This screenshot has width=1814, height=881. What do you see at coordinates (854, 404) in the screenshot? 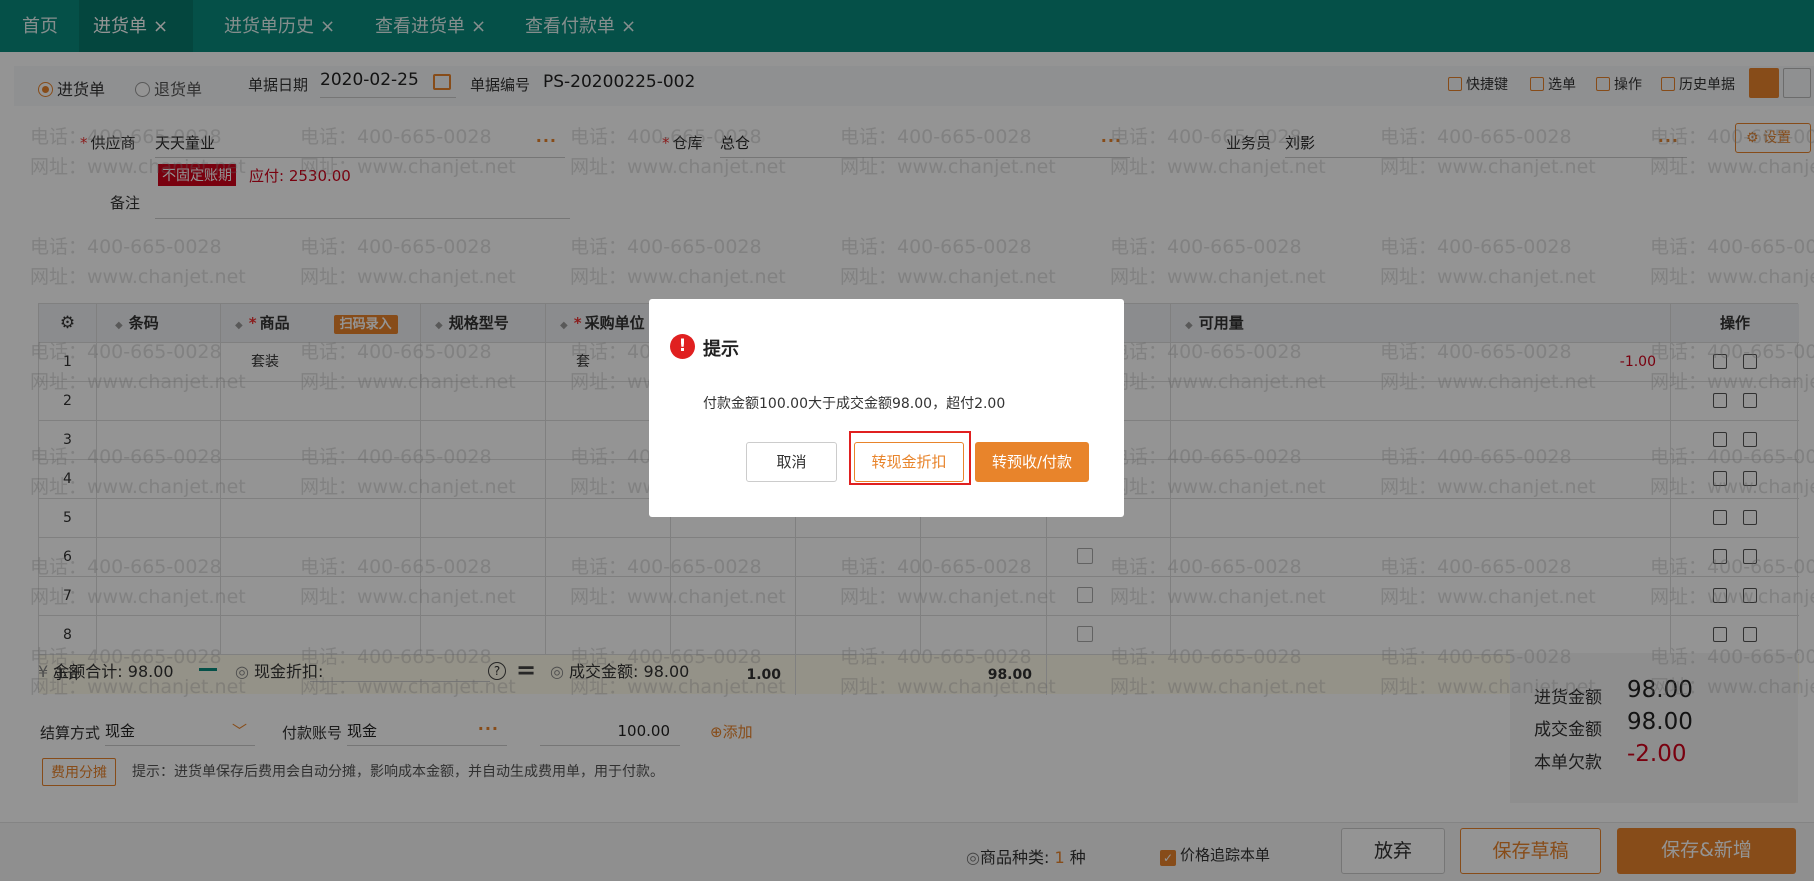
I see `dialog-message: 付款金额100.00大于成交金额98.00，超付2.00` at bounding box center [854, 404].